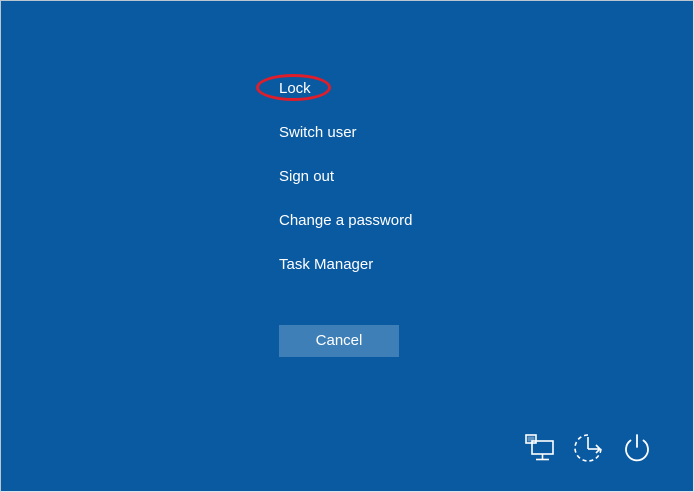  Describe the element at coordinates (326, 265) in the screenshot. I see `task-manager-option: Task Manager` at that location.